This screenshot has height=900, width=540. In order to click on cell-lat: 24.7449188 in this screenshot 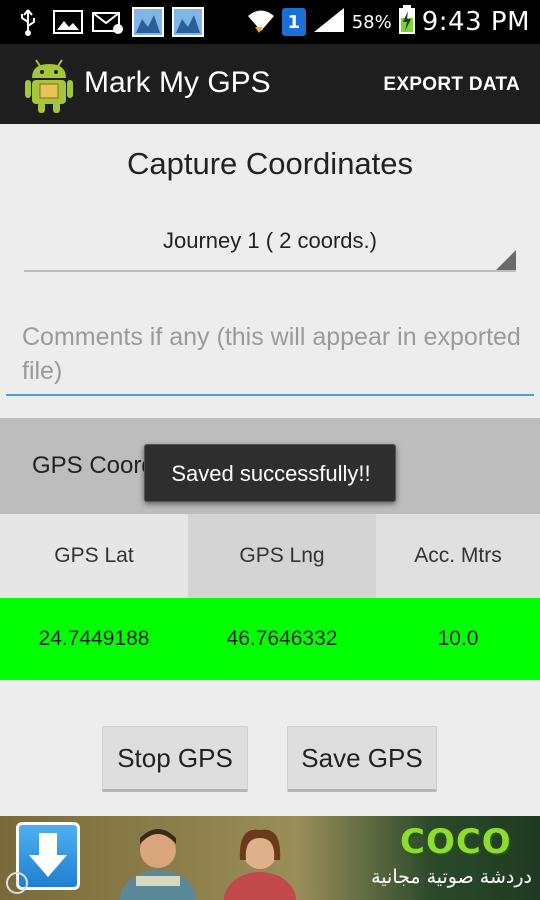, I will do `click(94, 638)`.